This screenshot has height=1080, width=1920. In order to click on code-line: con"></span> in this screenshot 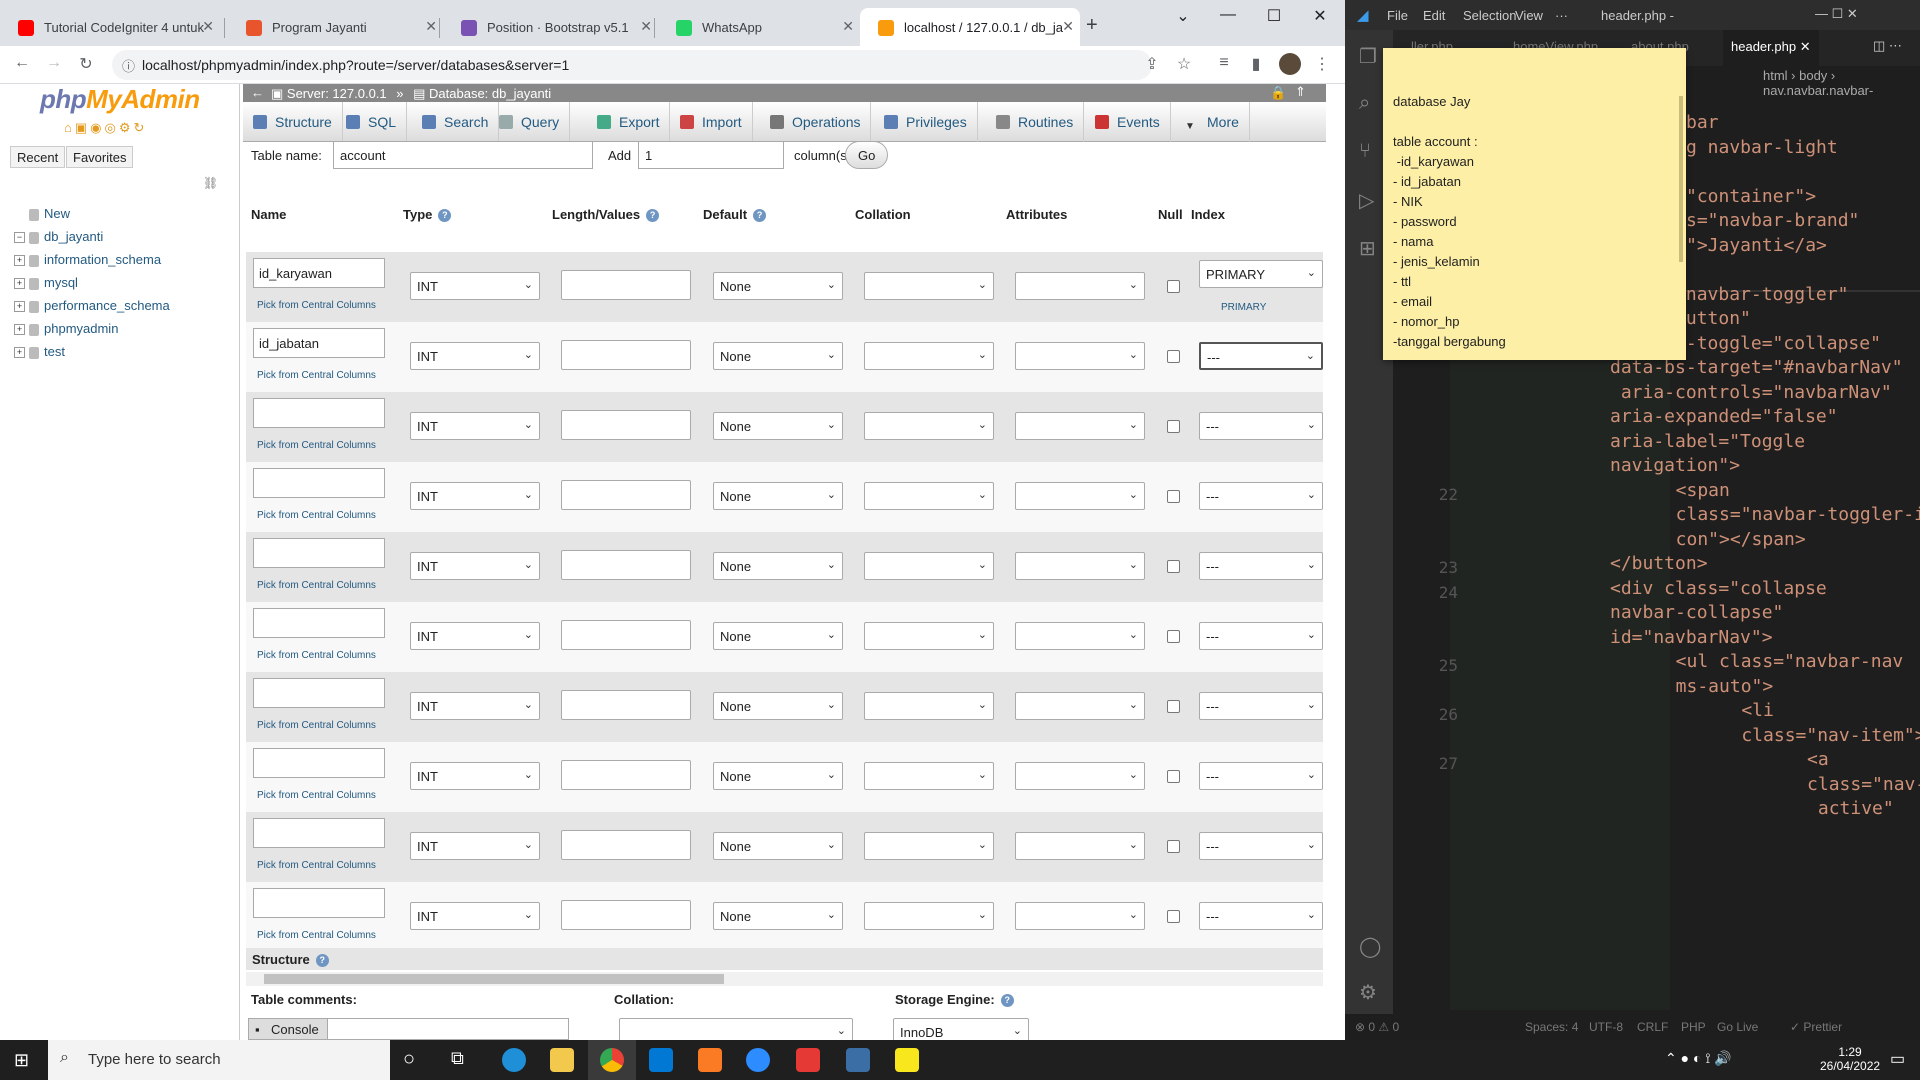, I will do `click(1730, 539)`.